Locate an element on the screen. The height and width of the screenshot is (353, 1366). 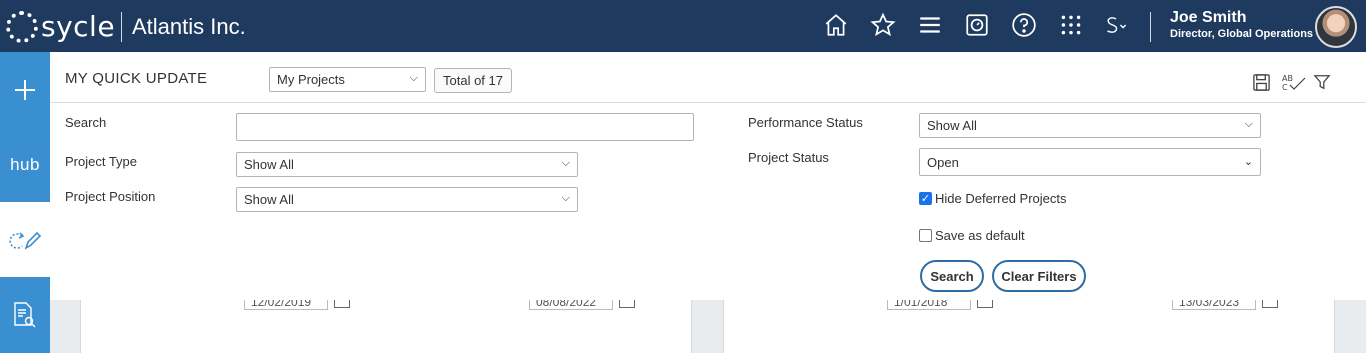
project-type-select: Show All ⌵ is located at coordinates (407, 164).